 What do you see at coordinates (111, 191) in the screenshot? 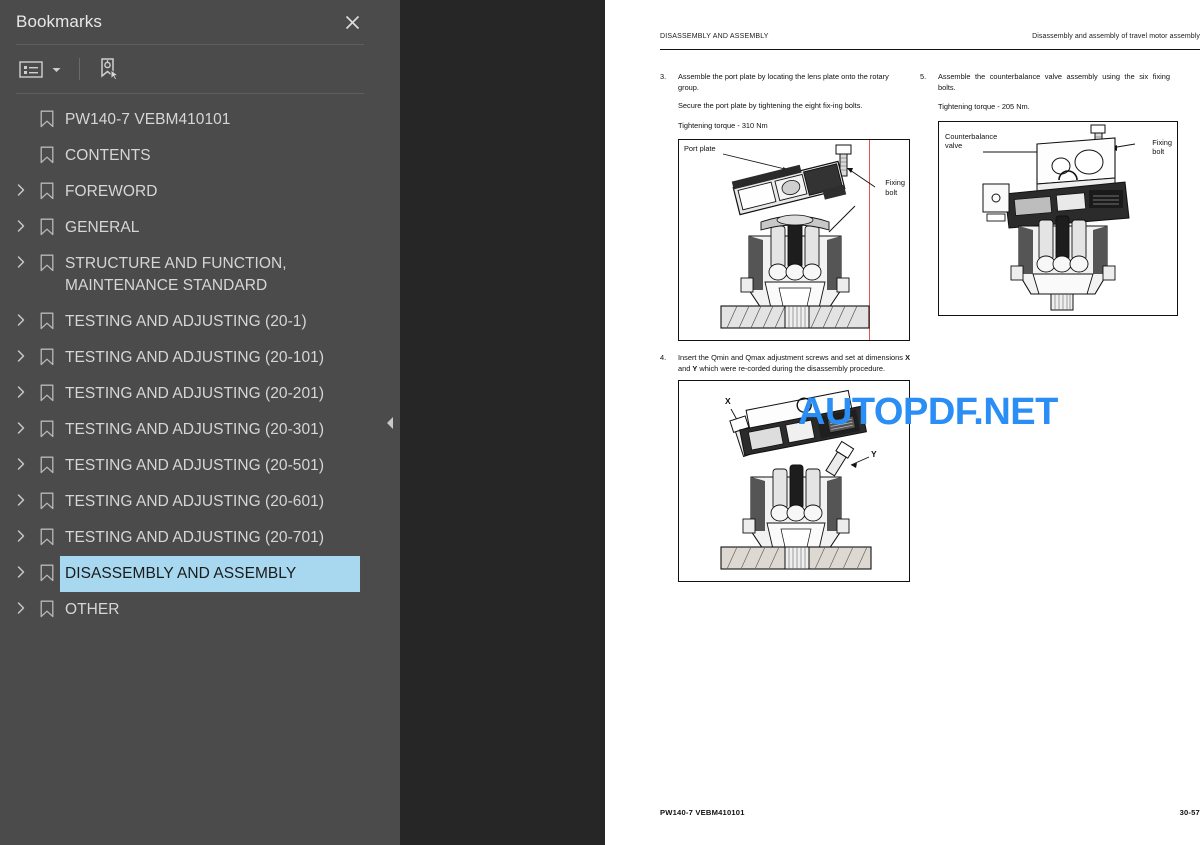
I see `bookmark-label: FOREWORD` at bounding box center [111, 191].